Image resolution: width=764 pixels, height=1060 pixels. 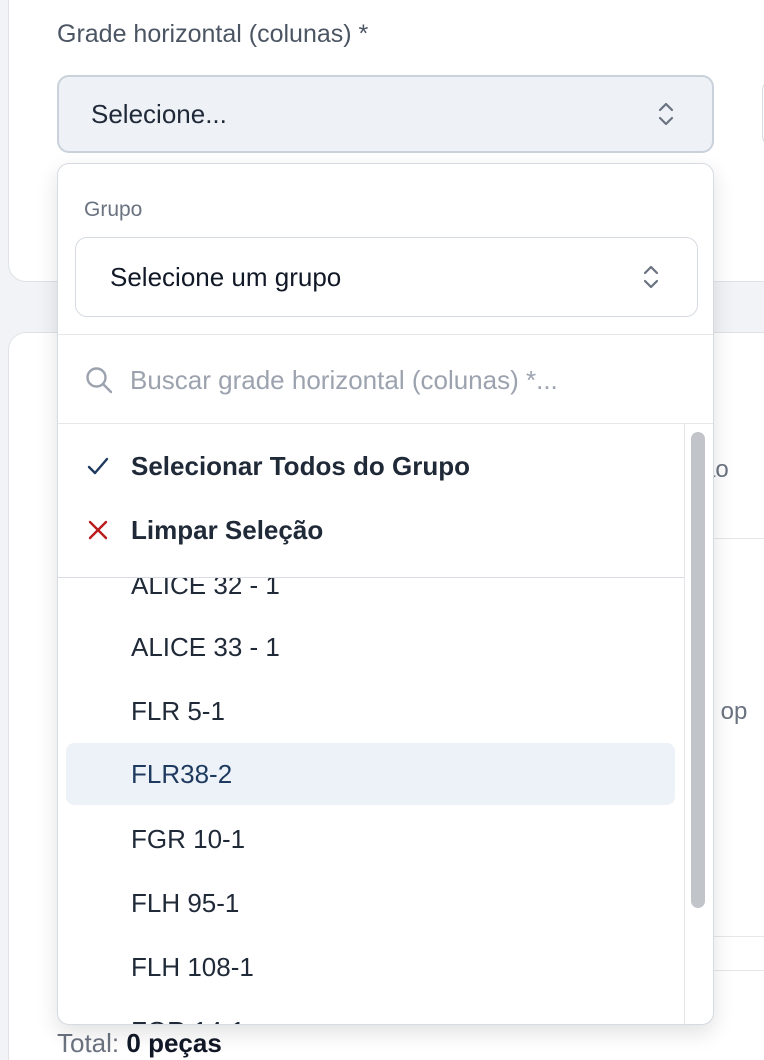 I want to click on field-label: Grade horizontal (colunas) *, so click(x=213, y=34).